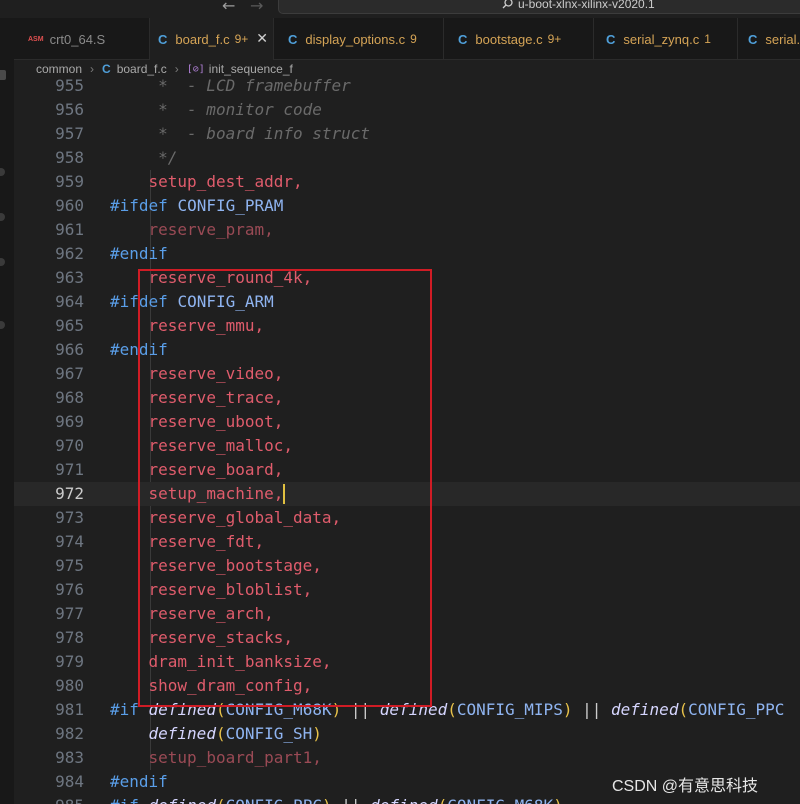  What do you see at coordinates (407, 638) in the screenshot?
I see `code-line: 978 reserve_stacks,` at bounding box center [407, 638].